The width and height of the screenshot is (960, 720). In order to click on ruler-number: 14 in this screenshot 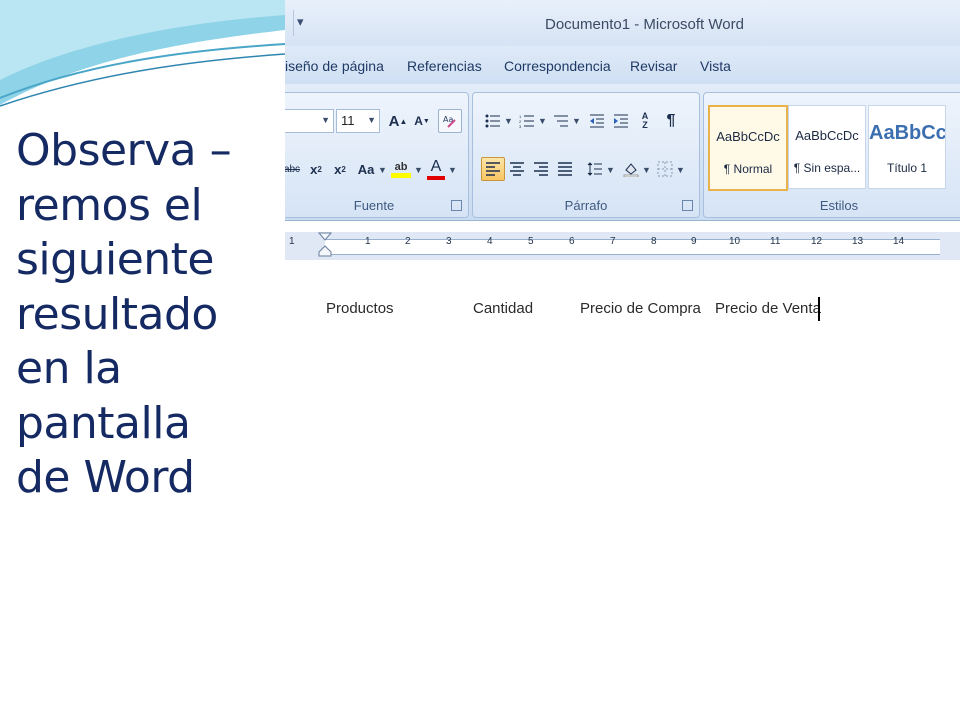, I will do `click(899, 241)`.